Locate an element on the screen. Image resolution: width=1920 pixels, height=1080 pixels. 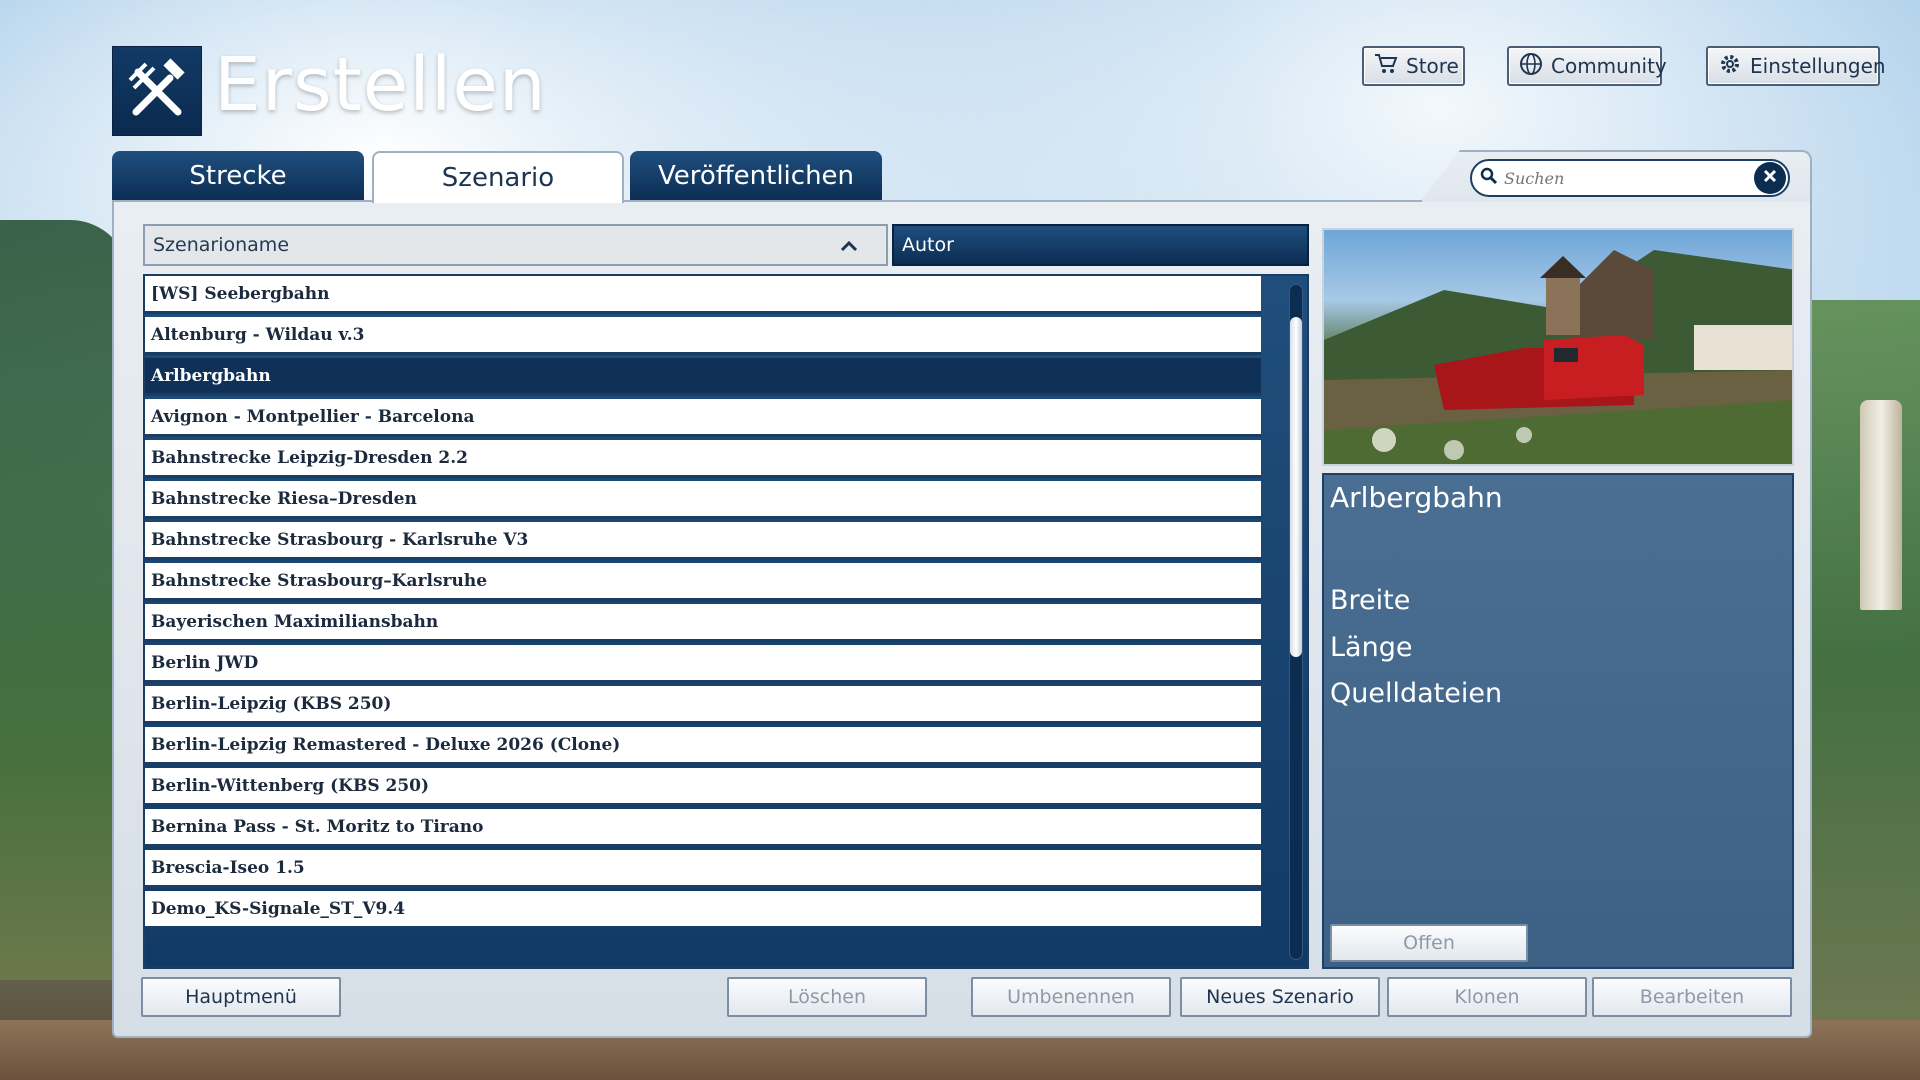
clear-search-button is located at coordinates (1770, 178).